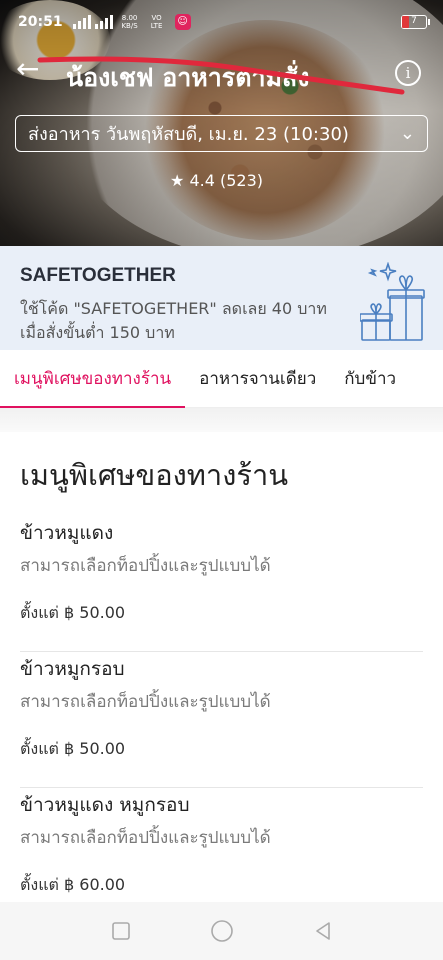 Image resolution: width=443 pixels, height=960 pixels. Describe the element at coordinates (105, 805) in the screenshot. I see `menu-item-name: ข้าวหมูแดง หมูกรอบ` at that location.